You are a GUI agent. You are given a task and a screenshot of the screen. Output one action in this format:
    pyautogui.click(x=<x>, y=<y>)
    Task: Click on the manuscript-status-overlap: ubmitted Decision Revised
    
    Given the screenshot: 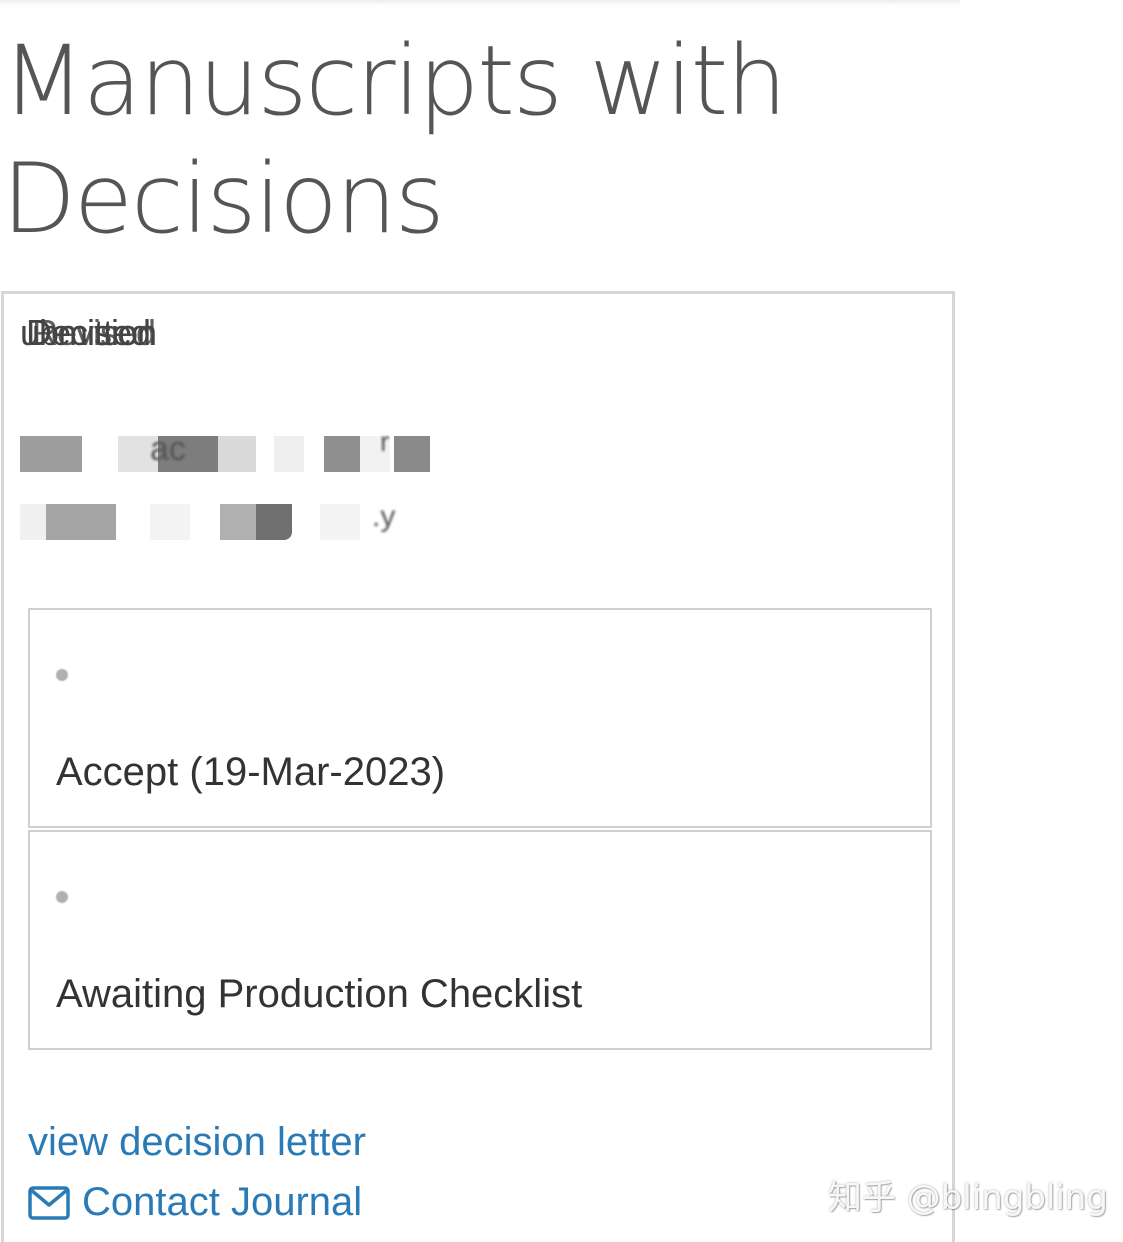 What is the action you would take?
    pyautogui.click(x=170, y=332)
    